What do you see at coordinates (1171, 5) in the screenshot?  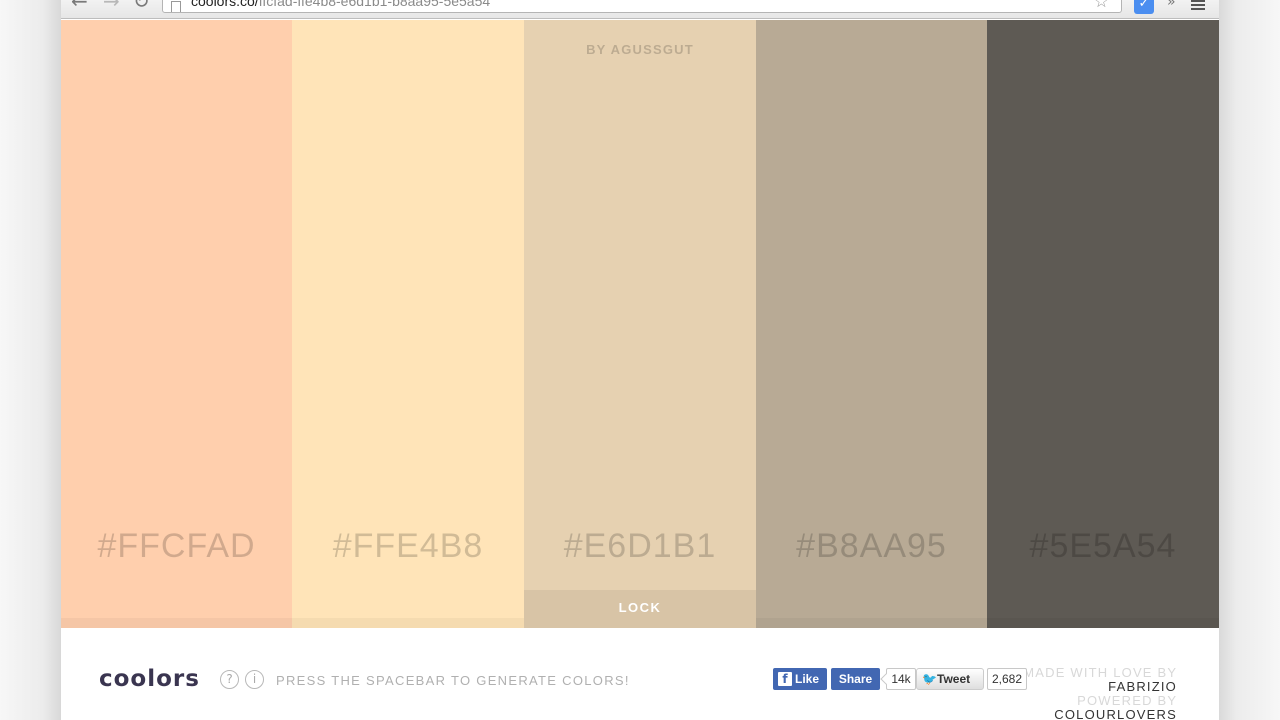 I see `overflow-icon: »` at bounding box center [1171, 5].